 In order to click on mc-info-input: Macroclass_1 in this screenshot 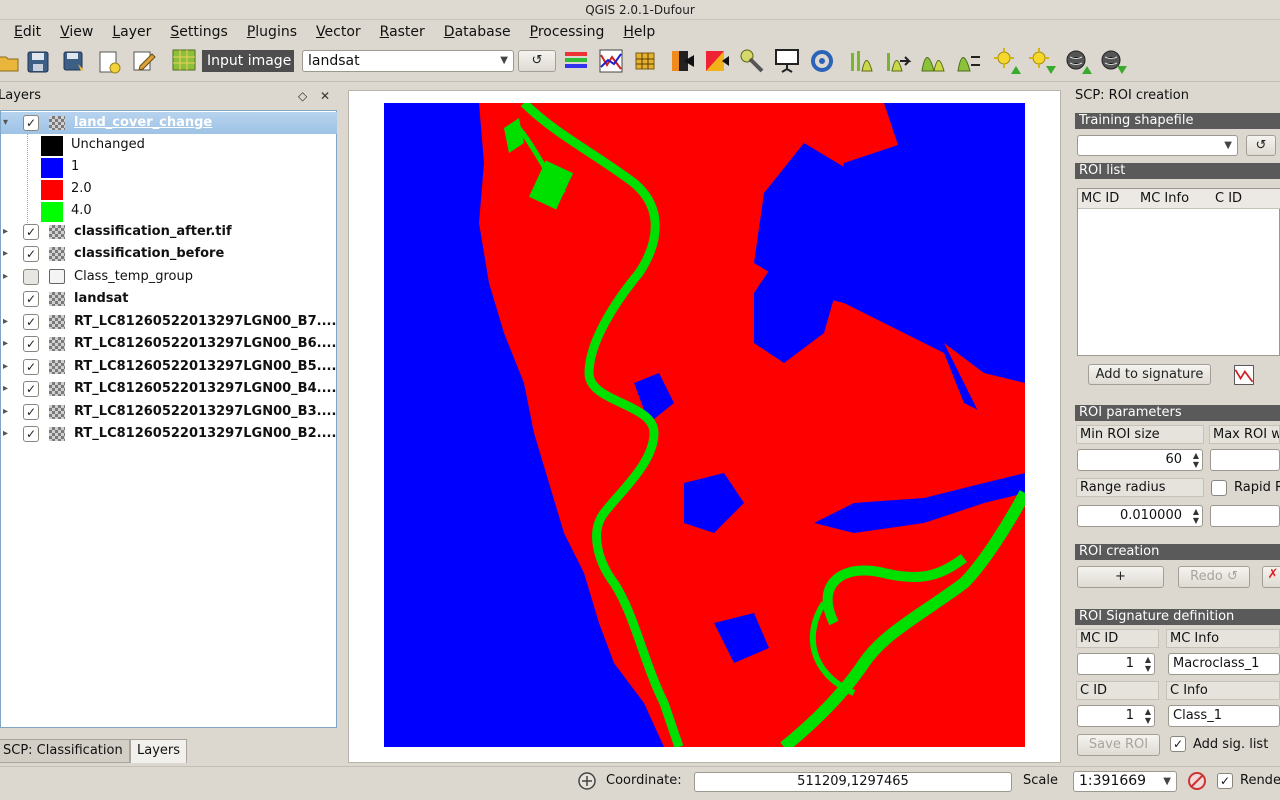, I will do `click(1224, 664)`.